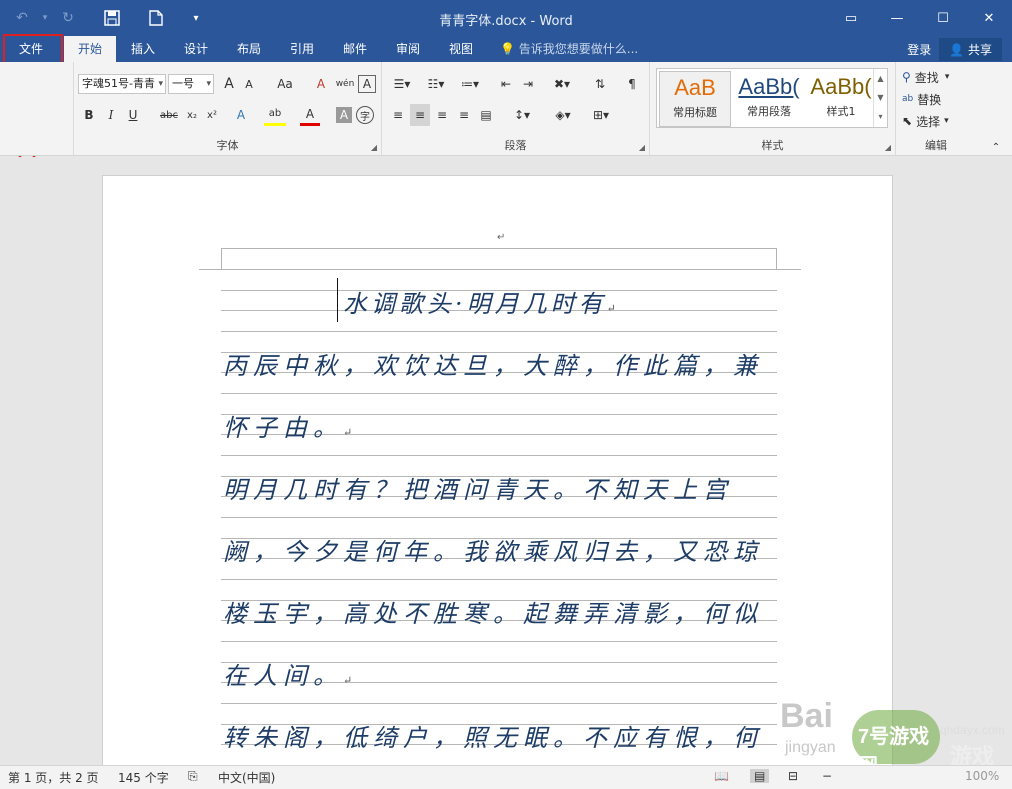 The width and height of the screenshot is (1012, 789). What do you see at coordinates (420, 115) in the screenshot?
I see `align-center-icon: ≡` at bounding box center [420, 115].